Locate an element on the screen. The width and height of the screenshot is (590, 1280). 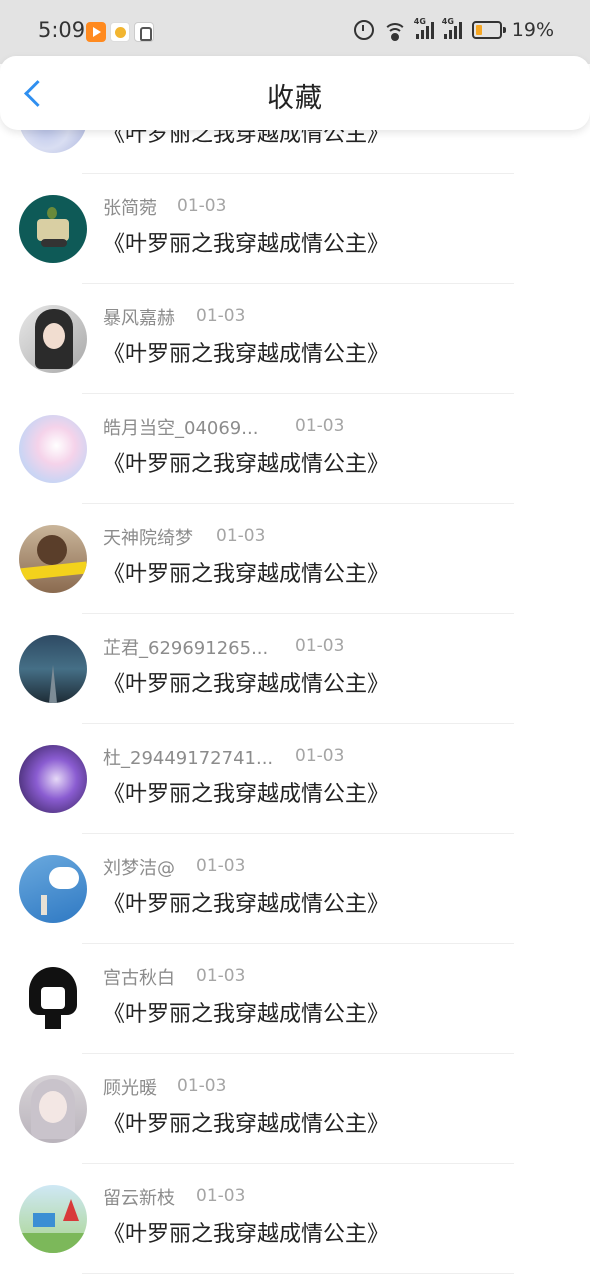
video-app-icon is located at coordinates (96, 32).